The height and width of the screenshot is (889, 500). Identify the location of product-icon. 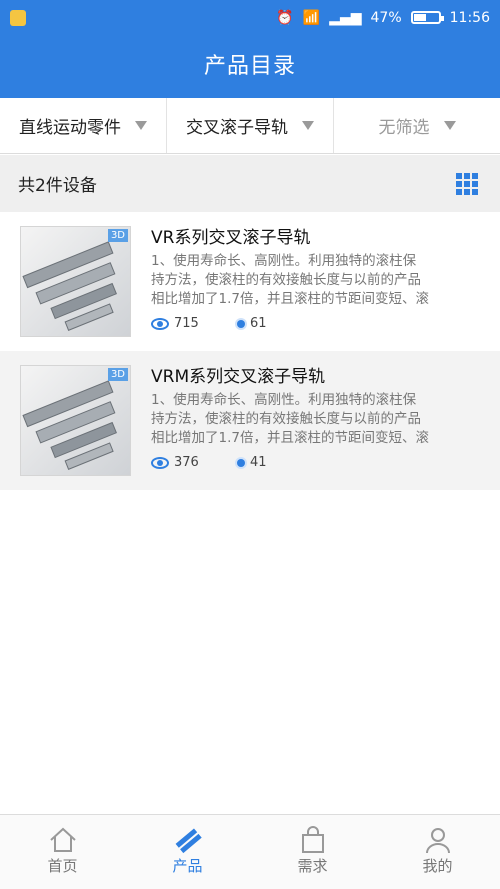
(188, 840).